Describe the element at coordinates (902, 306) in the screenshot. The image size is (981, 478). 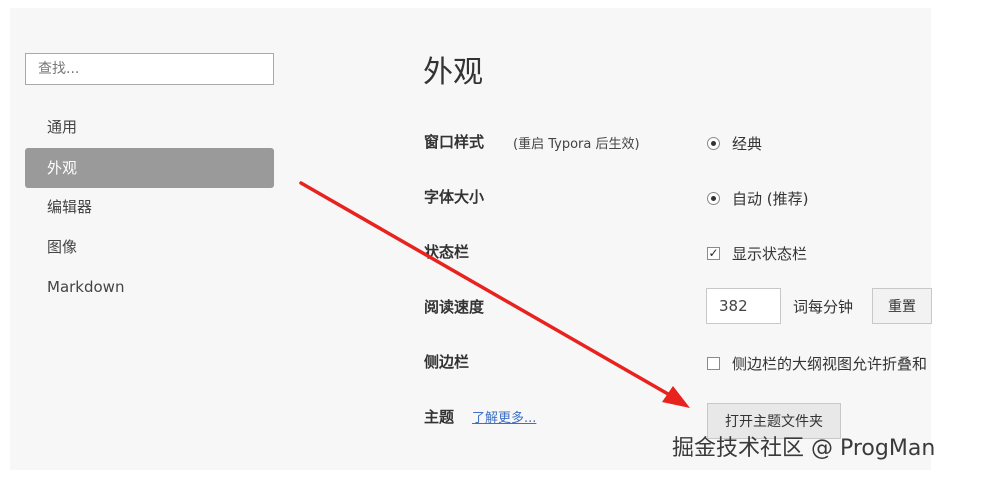
I see `reset-button: 重置` at that location.